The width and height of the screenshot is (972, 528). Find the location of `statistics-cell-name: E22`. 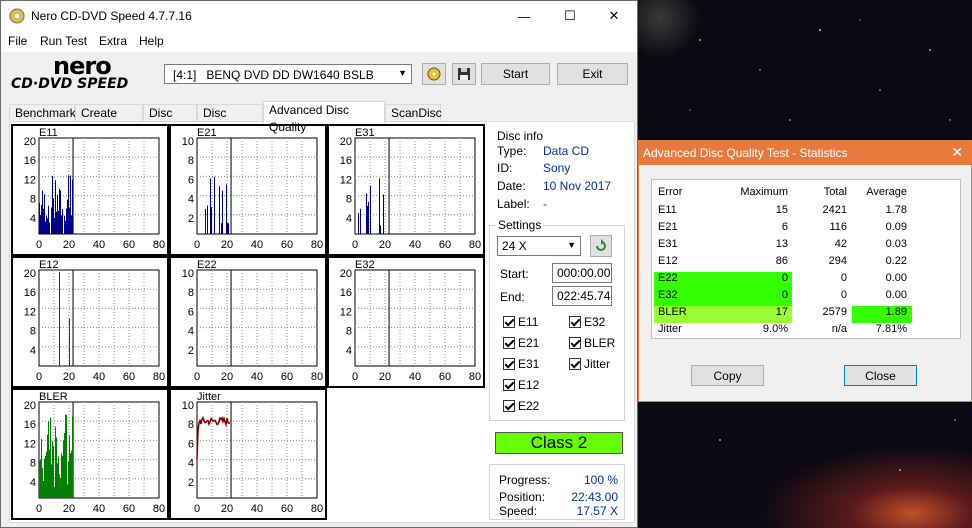

statistics-cell-name: E22 is located at coordinates (668, 278).